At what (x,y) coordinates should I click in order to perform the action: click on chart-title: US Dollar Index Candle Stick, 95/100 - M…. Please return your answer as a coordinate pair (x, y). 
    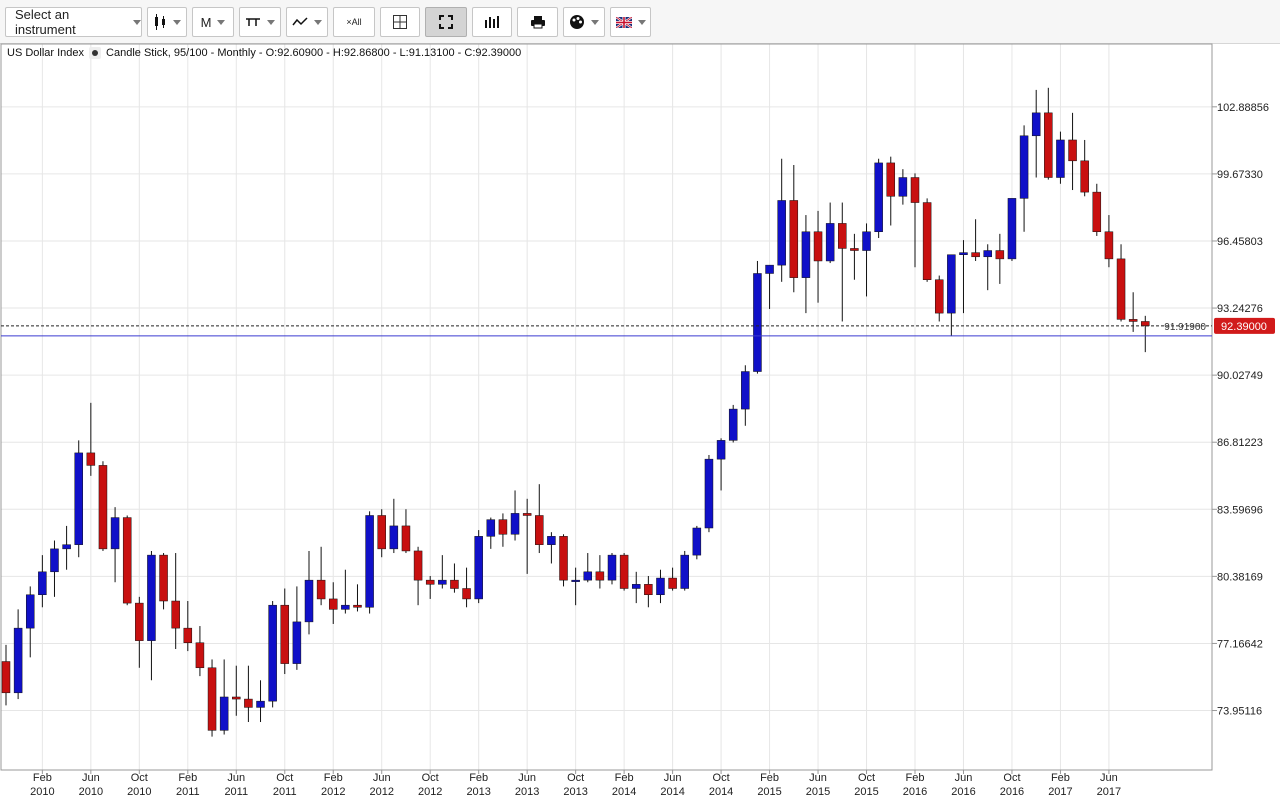
    Looking at the image, I should click on (264, 53).